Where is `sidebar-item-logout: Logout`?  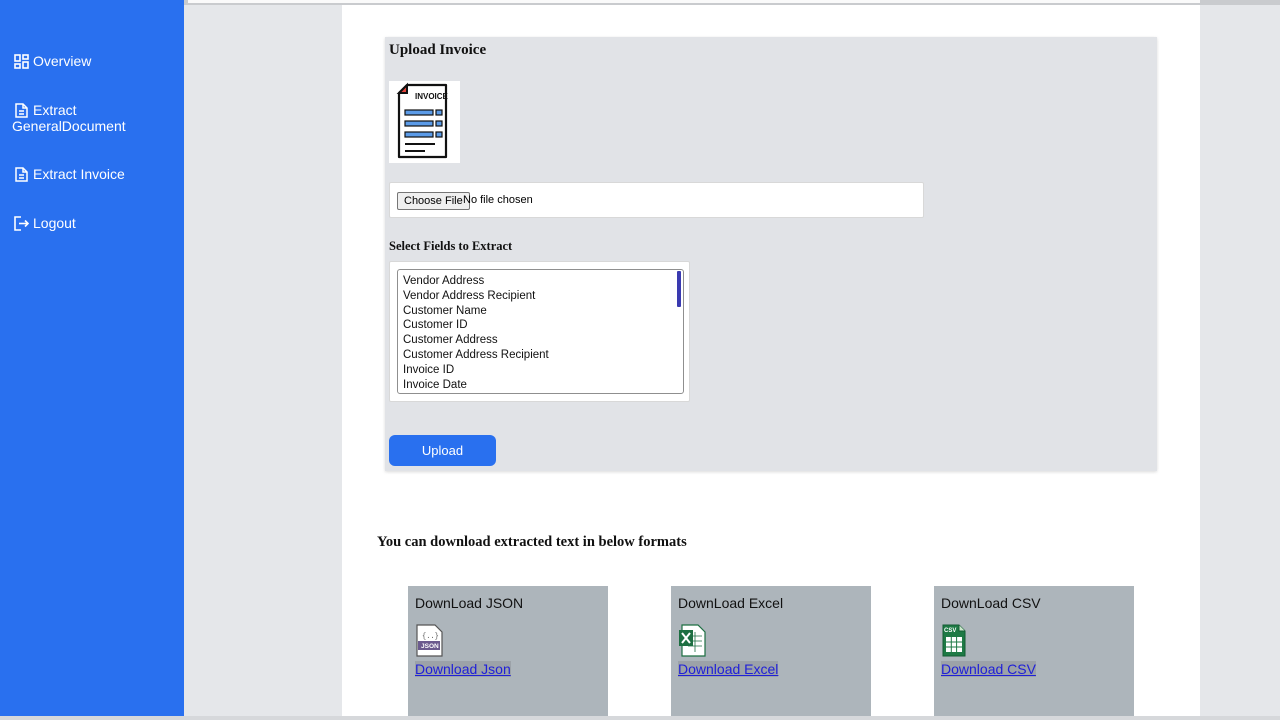
sidebar-item-logout: Logout is located at coordinates (92, 223).